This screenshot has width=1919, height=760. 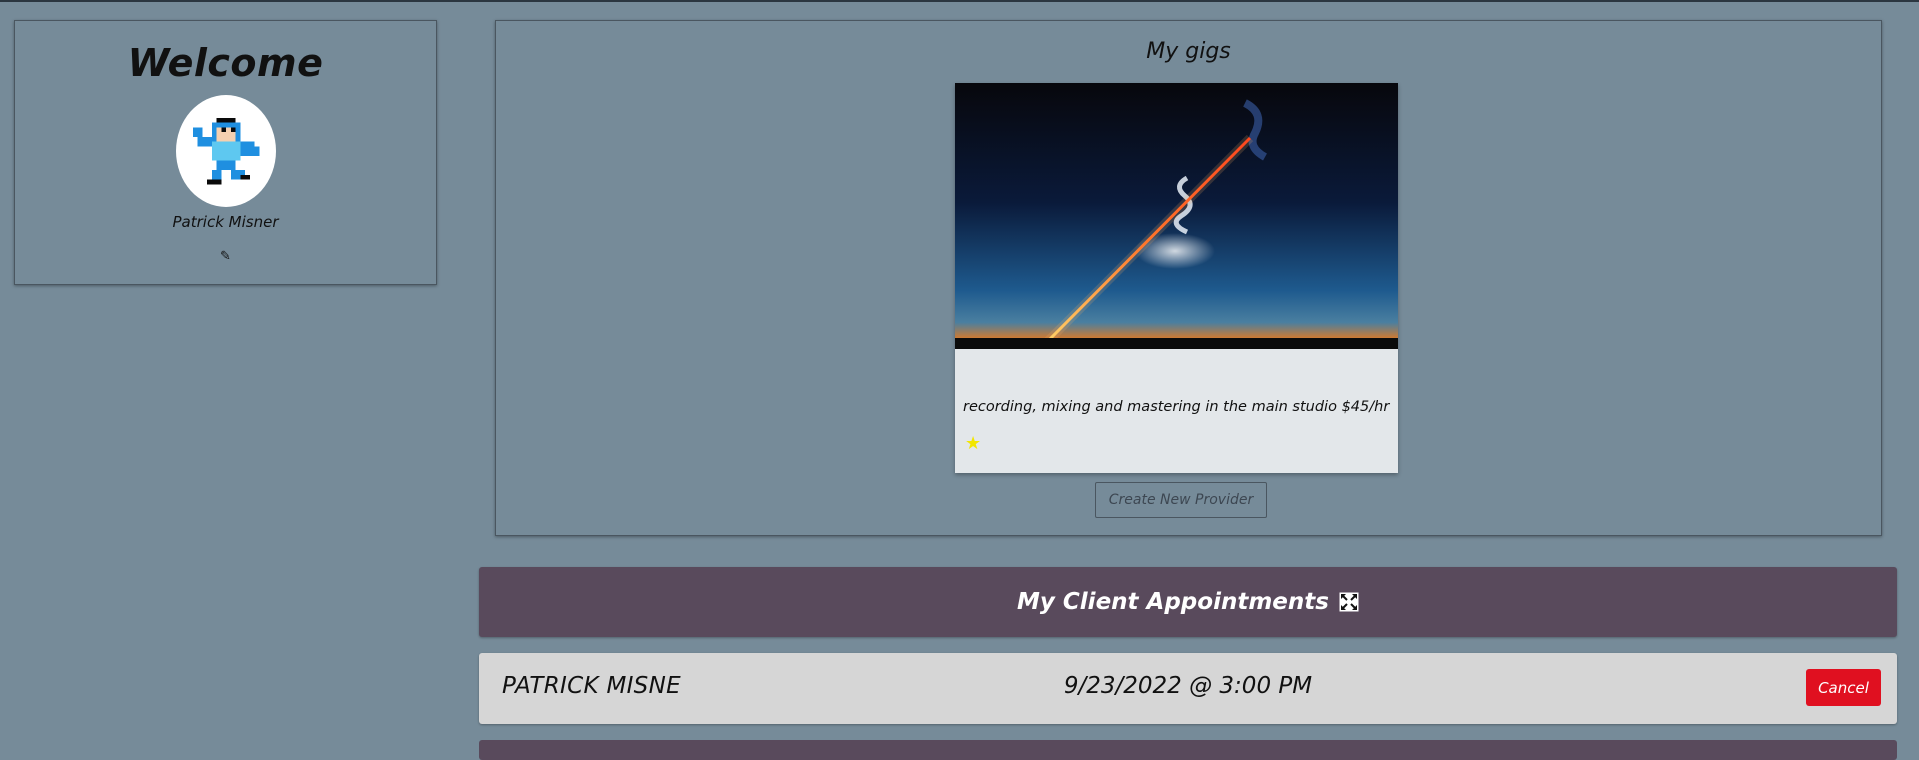 What do you see at coordinates (1349, 602) in the screenshot?
I see `expand-icon` at bounding box center [1349, 602].